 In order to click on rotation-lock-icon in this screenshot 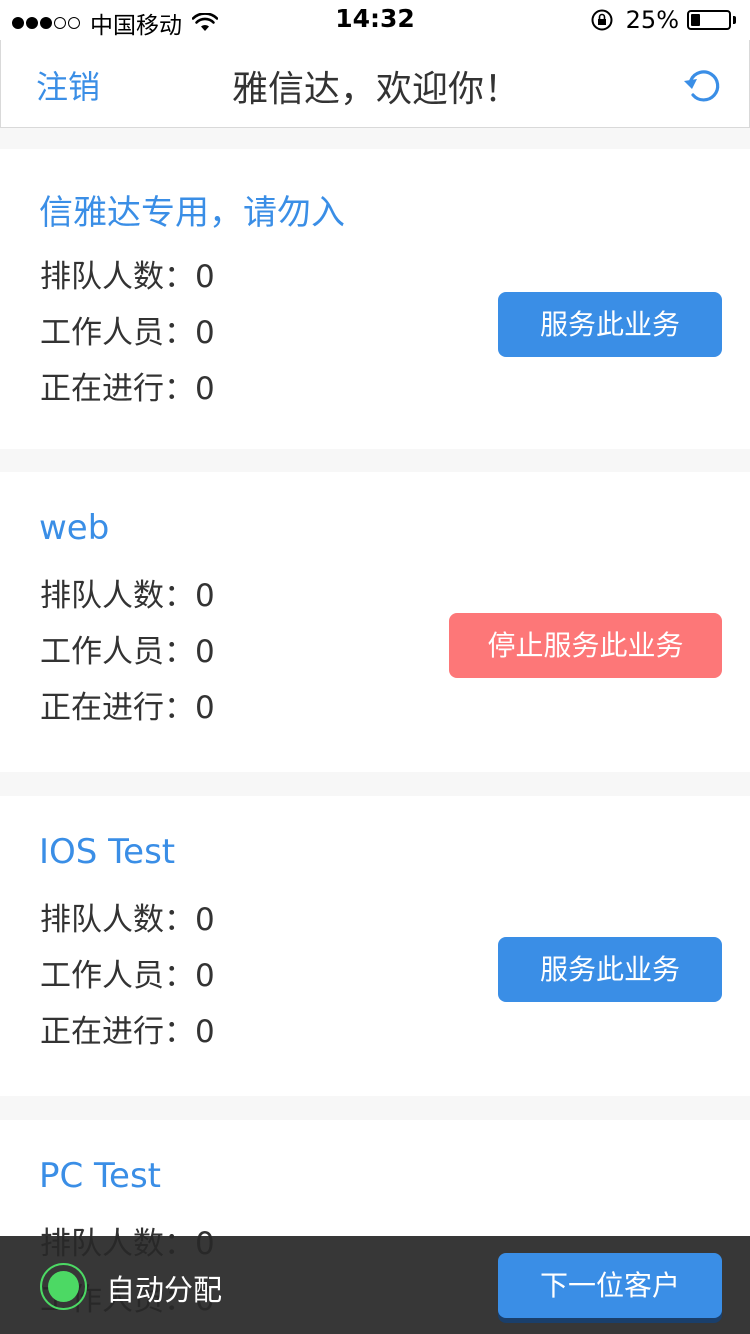, I will do `click(602, 20)`.